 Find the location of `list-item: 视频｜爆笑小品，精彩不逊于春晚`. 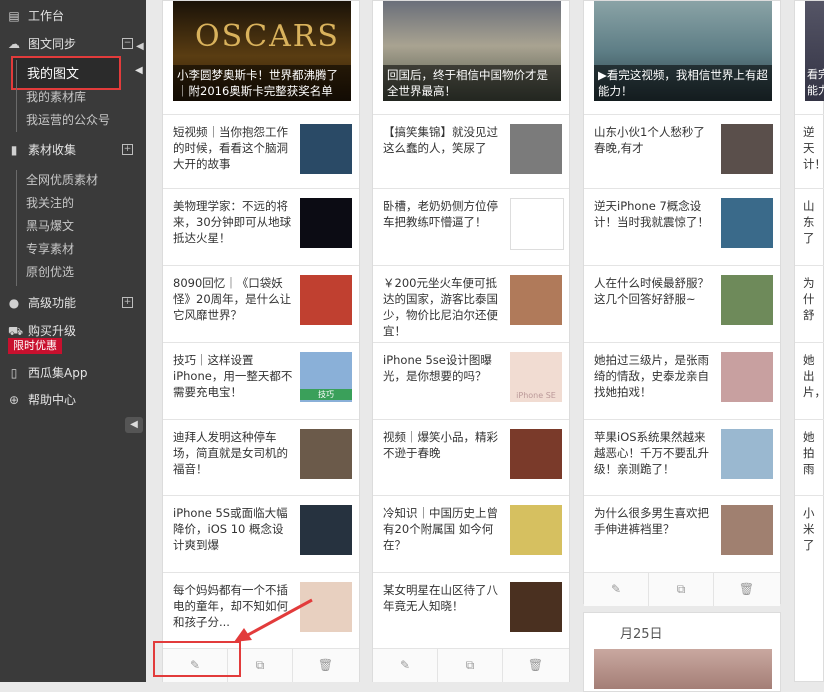

list-item: 视频｜爆笑小品，精彩不逊于春晚 is located at coordinates (471, 457).